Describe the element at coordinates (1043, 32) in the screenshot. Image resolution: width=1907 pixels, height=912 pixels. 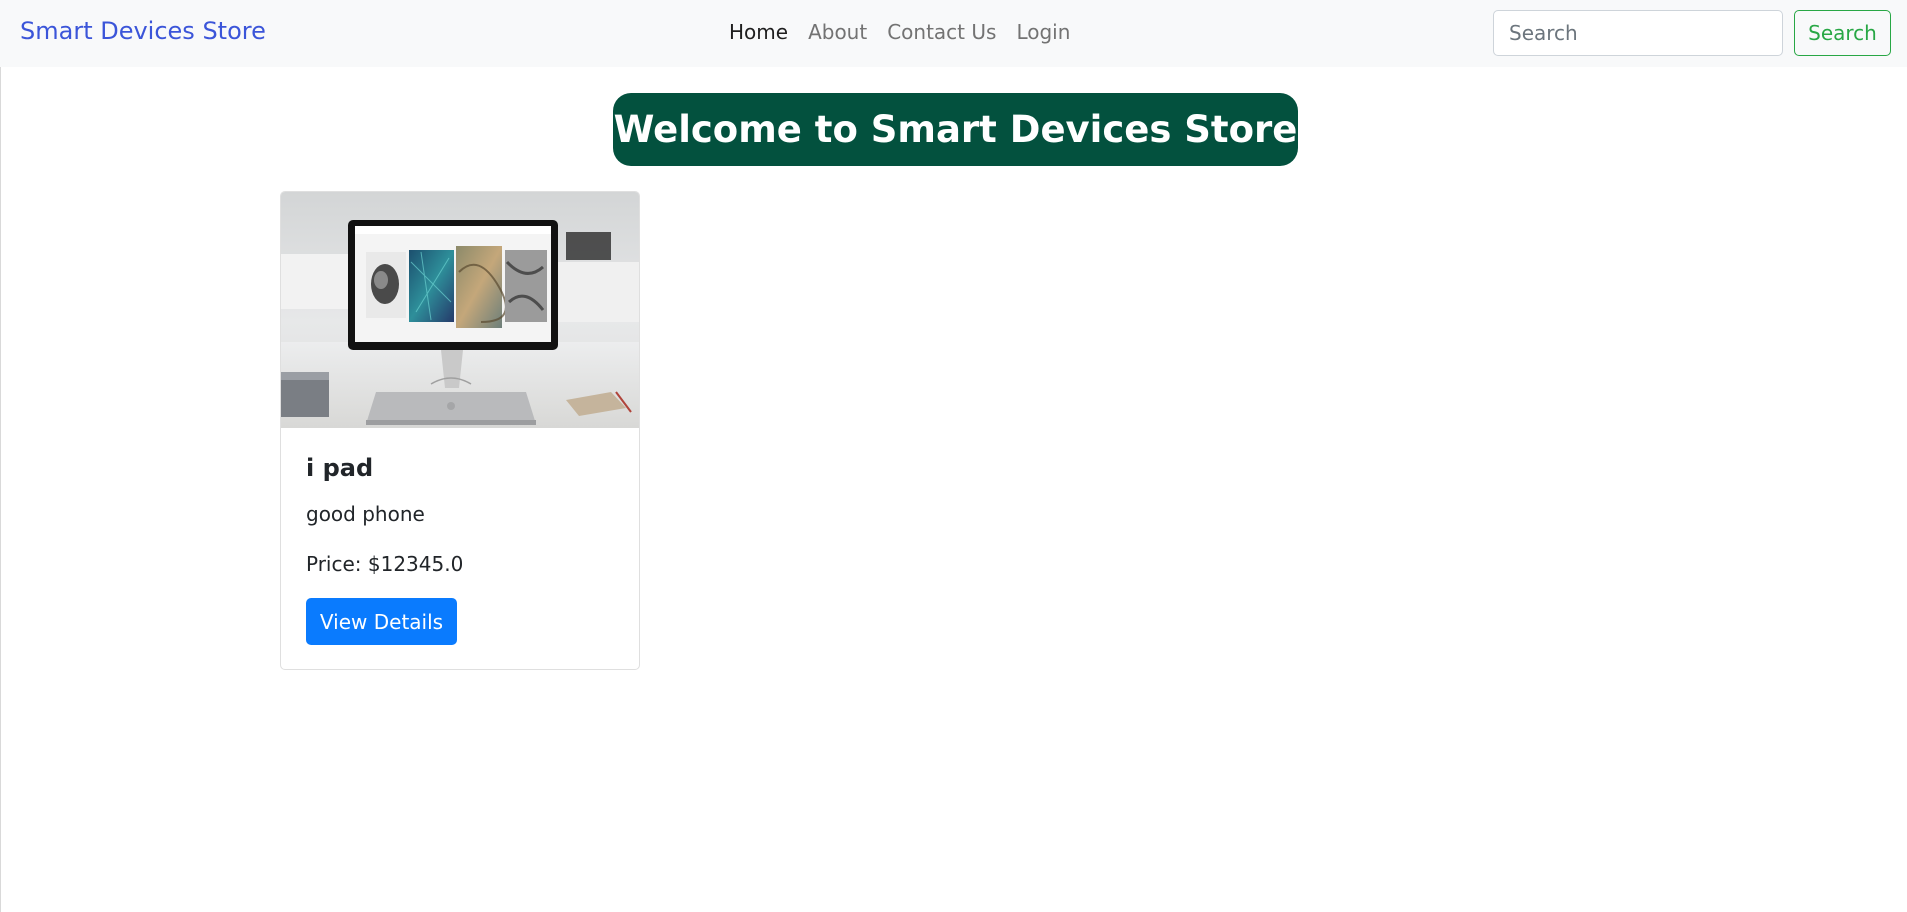
I see `nav-login-link: Login` at that location.